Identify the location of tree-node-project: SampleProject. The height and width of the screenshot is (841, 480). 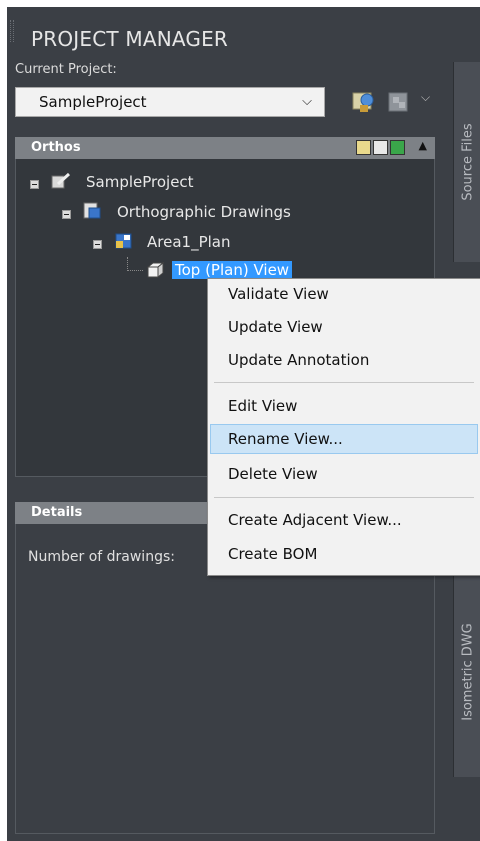
(140, 182).